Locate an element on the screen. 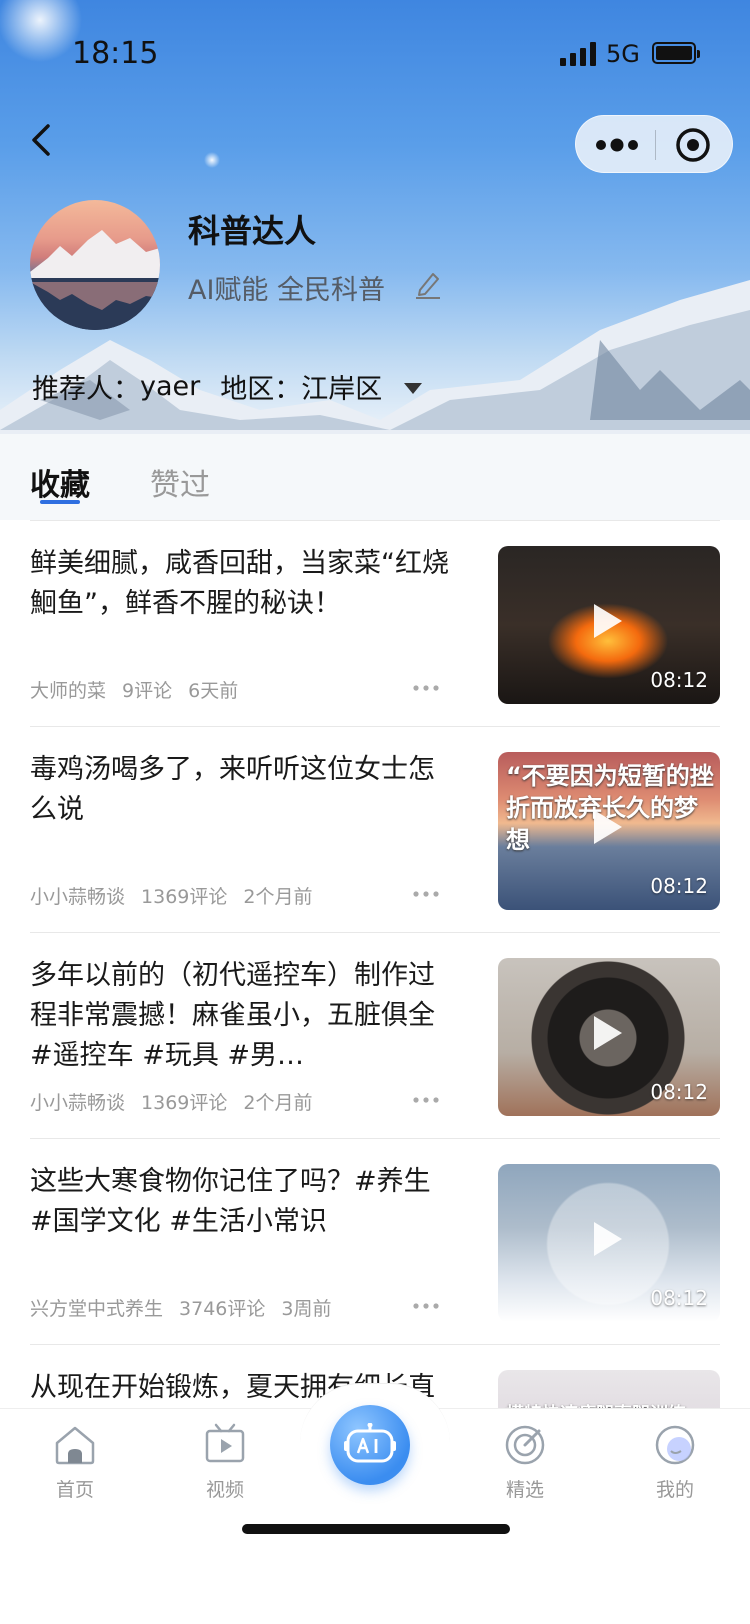  region-value: 江岸区 is located at coordinates (341, 386).